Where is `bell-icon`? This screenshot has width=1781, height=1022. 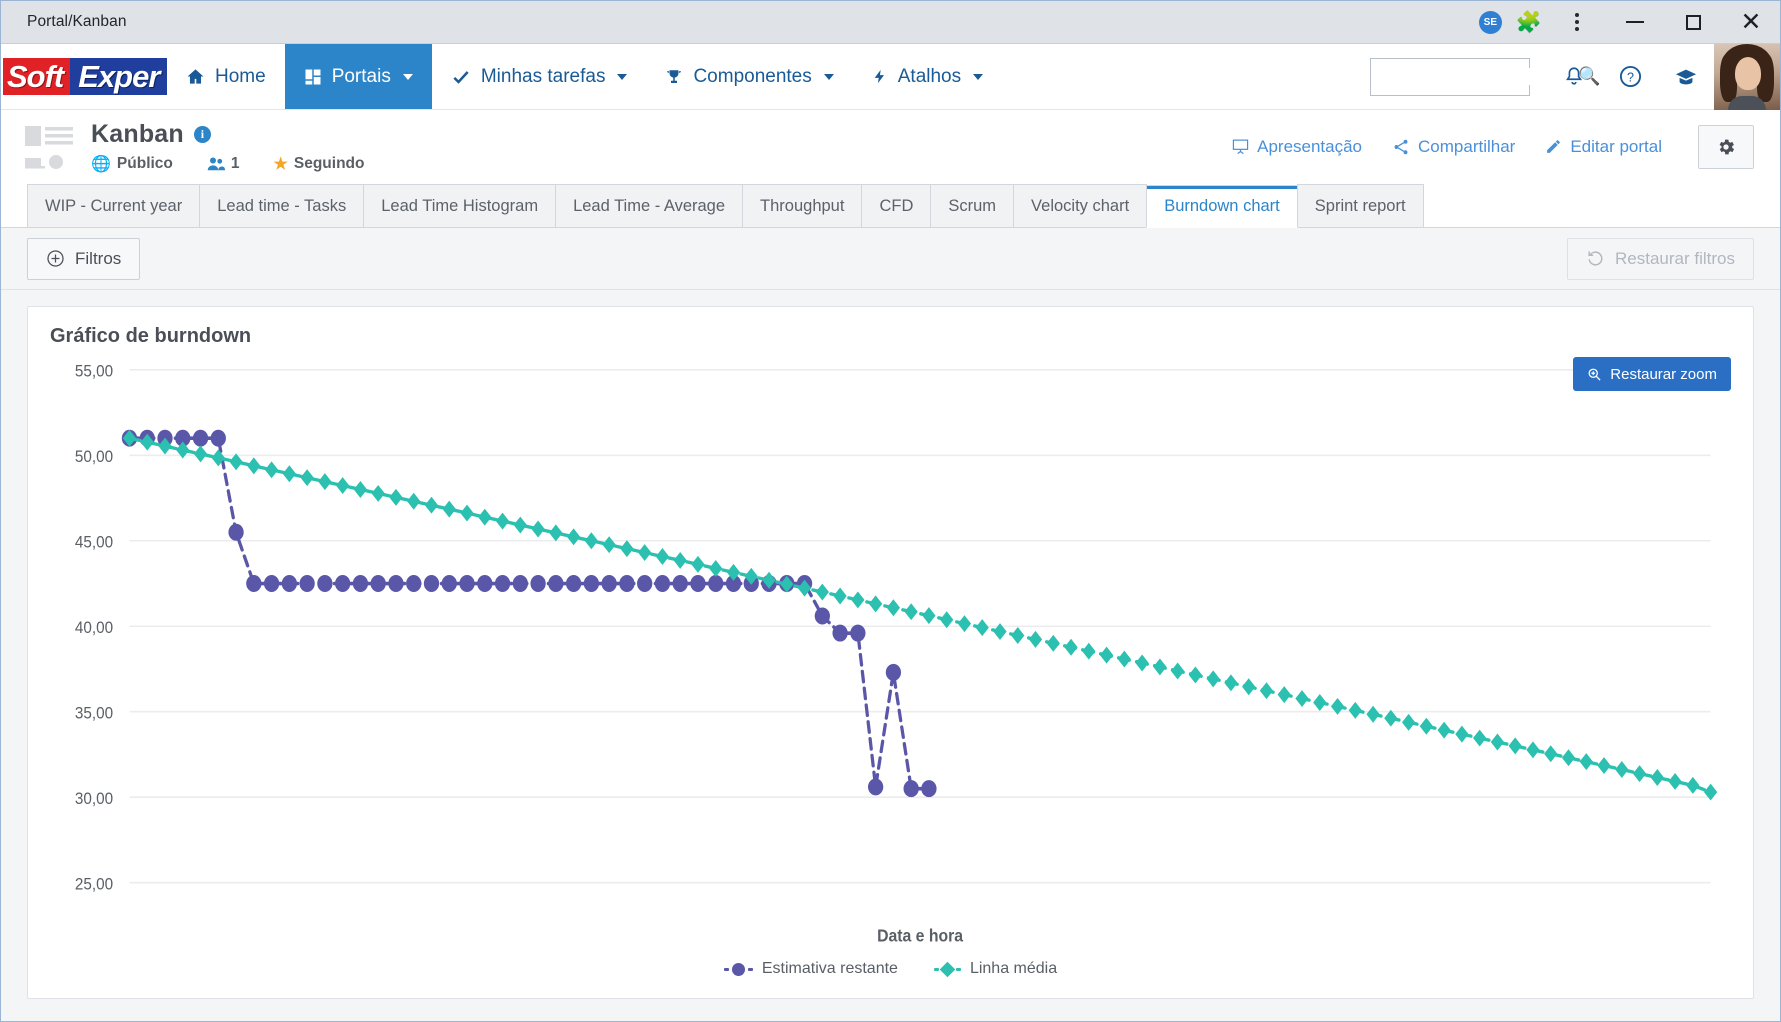 bell-icon is located at coordinates (1574, 77).